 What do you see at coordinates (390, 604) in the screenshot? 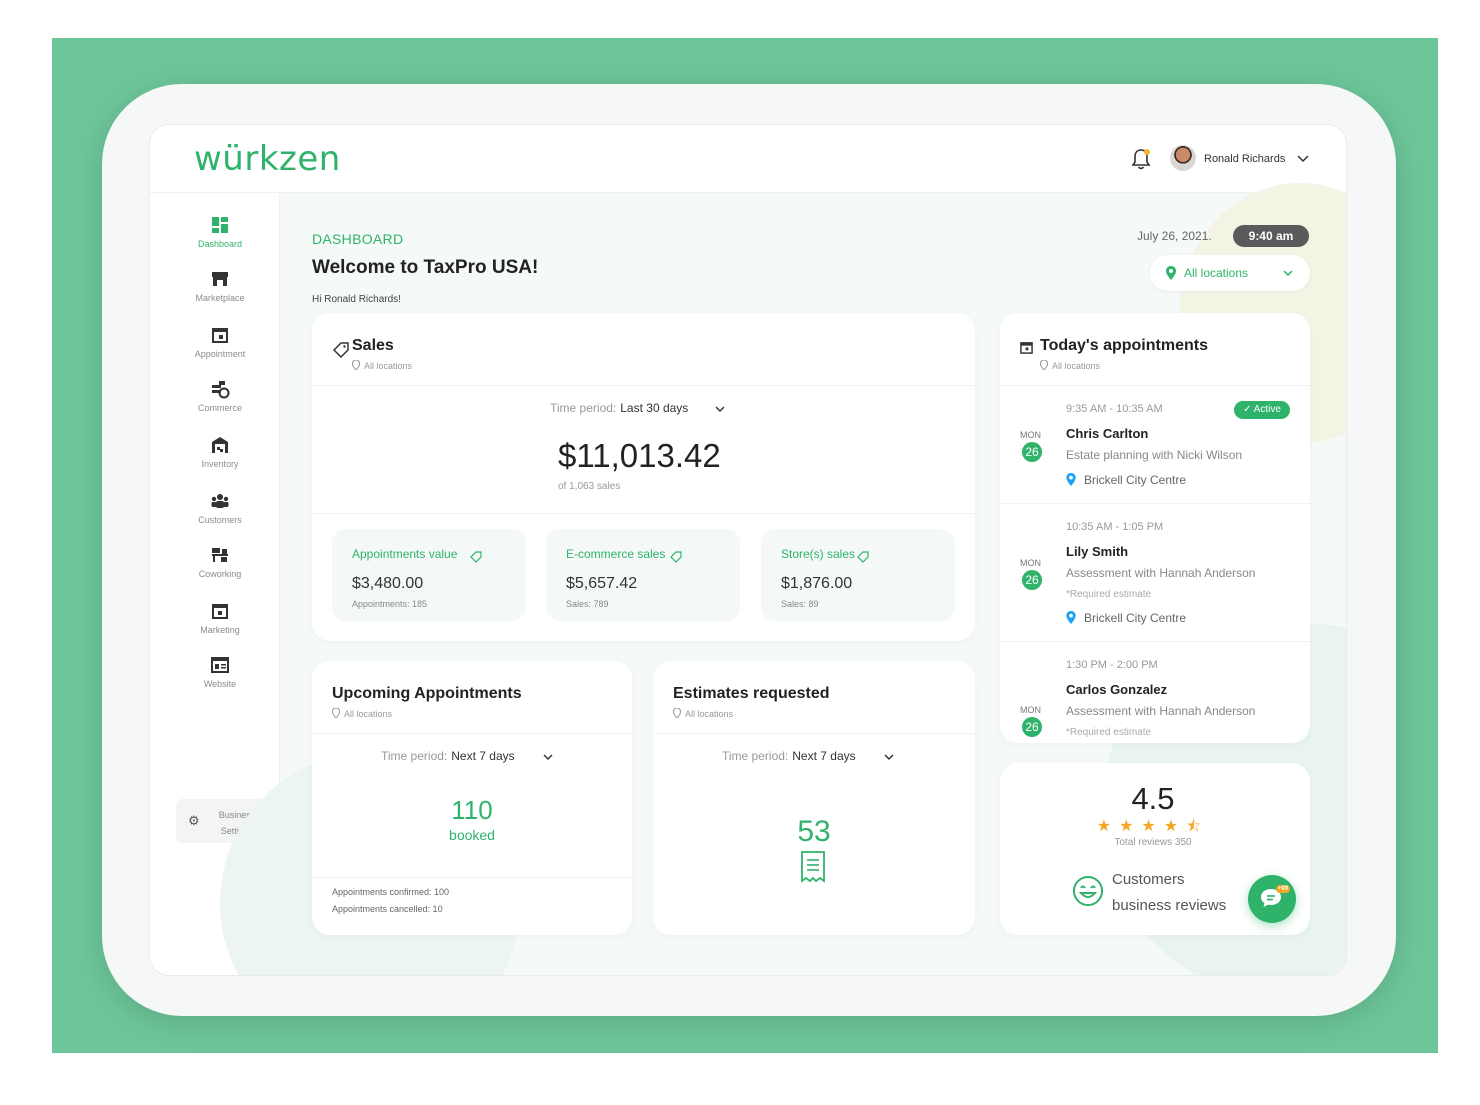
I see `tile-sub: Appointments: 185` at bounding box center [390, 604].